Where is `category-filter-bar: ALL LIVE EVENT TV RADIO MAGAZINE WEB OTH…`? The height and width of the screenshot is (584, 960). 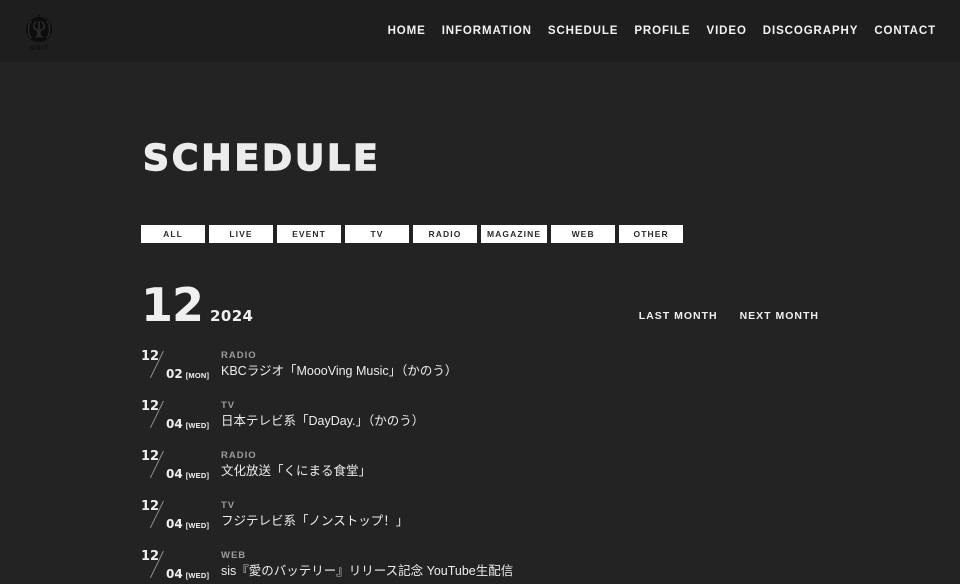
category-filter-bar: ALL LIVE EVENT TV RADIO MAGAZINE WEB OTH… is located at coordinates (412, 234).